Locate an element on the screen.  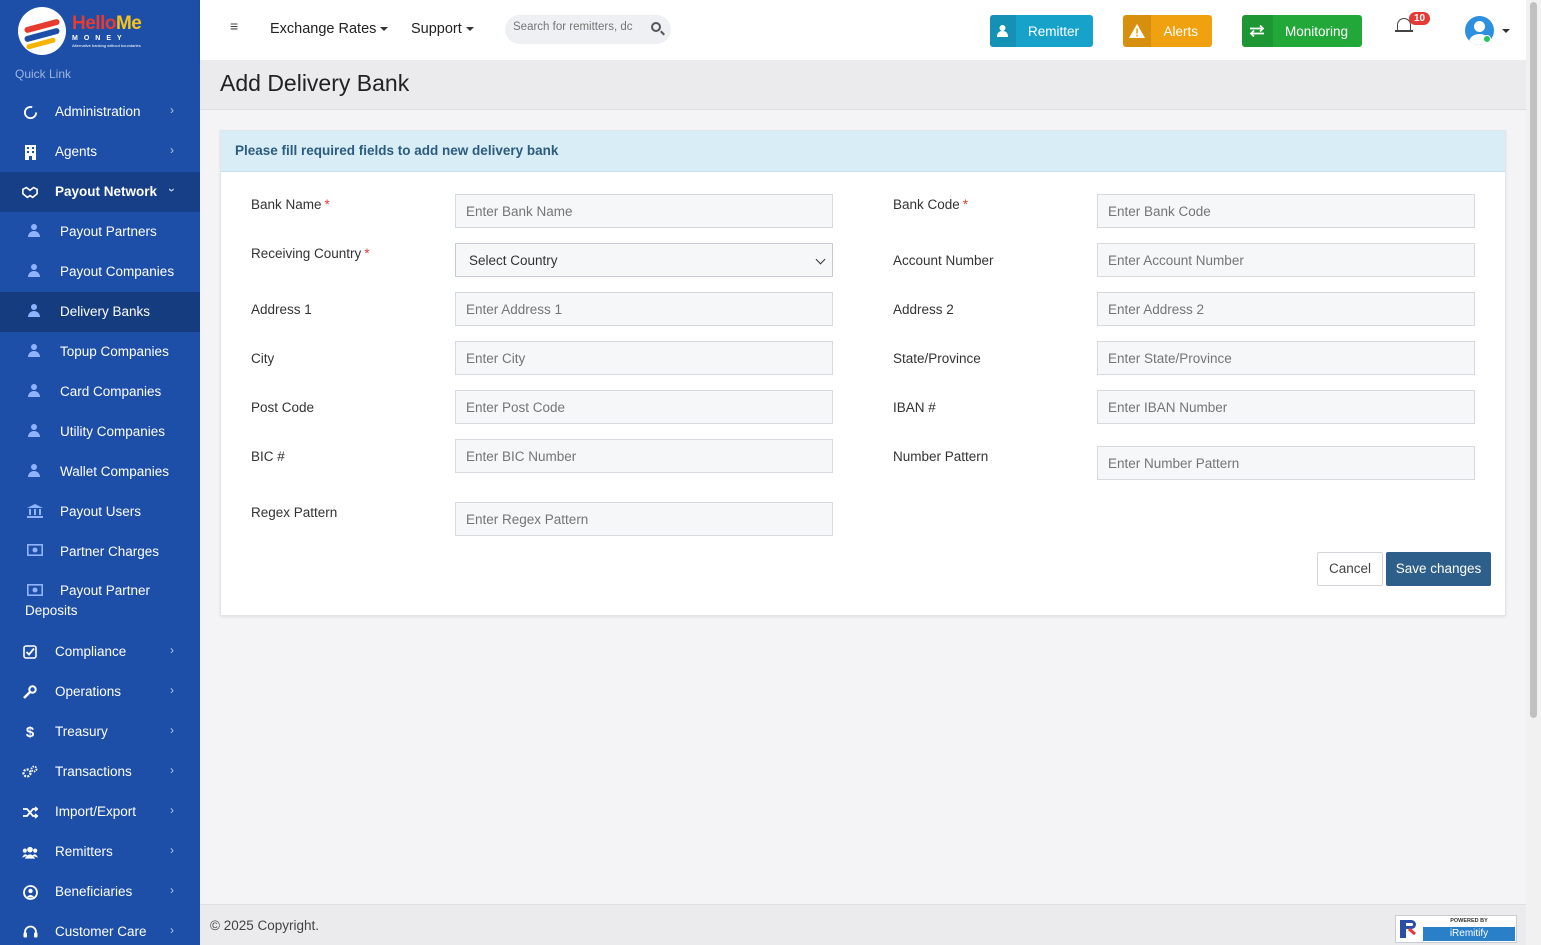
bank-code-input is located at coordinates (1286, 211).